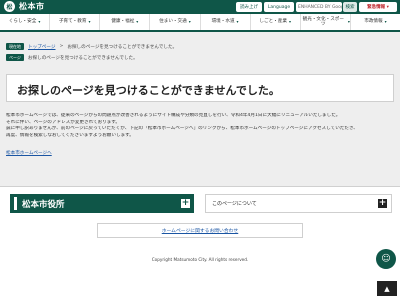 The width and height of the screenshot is (400, 300). What do you see at coordinates (323, 21) in the screenshot?
I see `nav-item-label: 観光・文化・スポーツ` at bounding box center [323, 21].